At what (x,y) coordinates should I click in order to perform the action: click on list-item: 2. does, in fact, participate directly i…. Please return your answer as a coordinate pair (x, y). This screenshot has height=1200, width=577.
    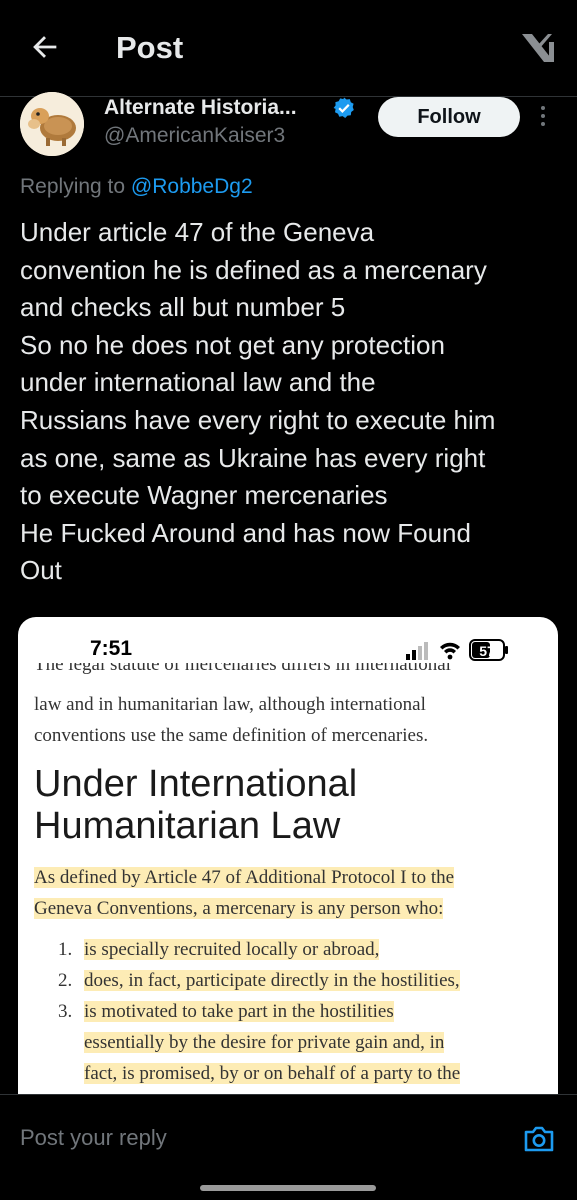
    Looking at the image, I should click on (259, 980).